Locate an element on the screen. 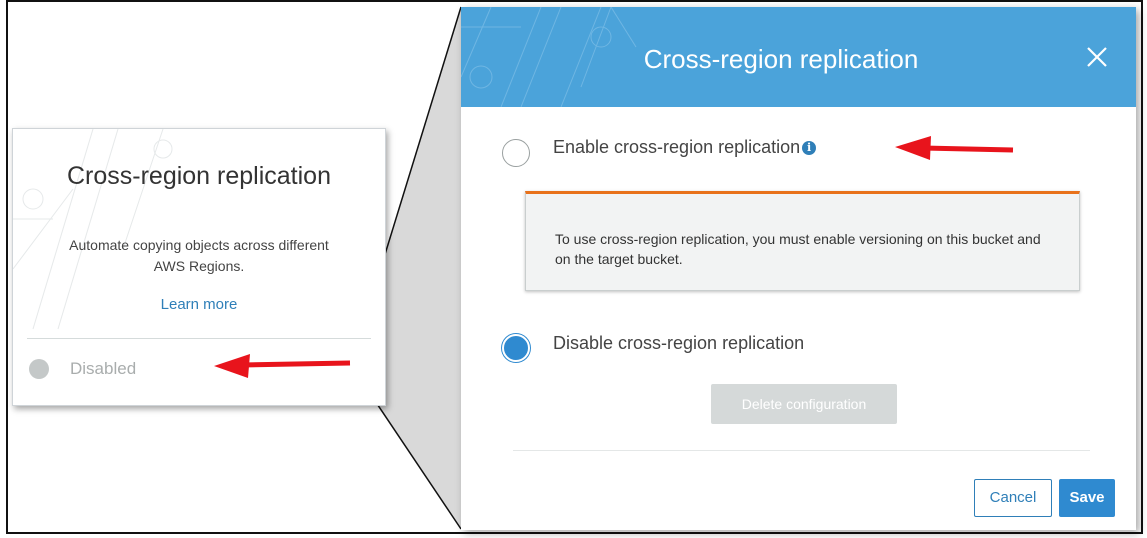 This screenshot has height=538, width=1147. enable-replication-radio is located at coordinates (516, 153).